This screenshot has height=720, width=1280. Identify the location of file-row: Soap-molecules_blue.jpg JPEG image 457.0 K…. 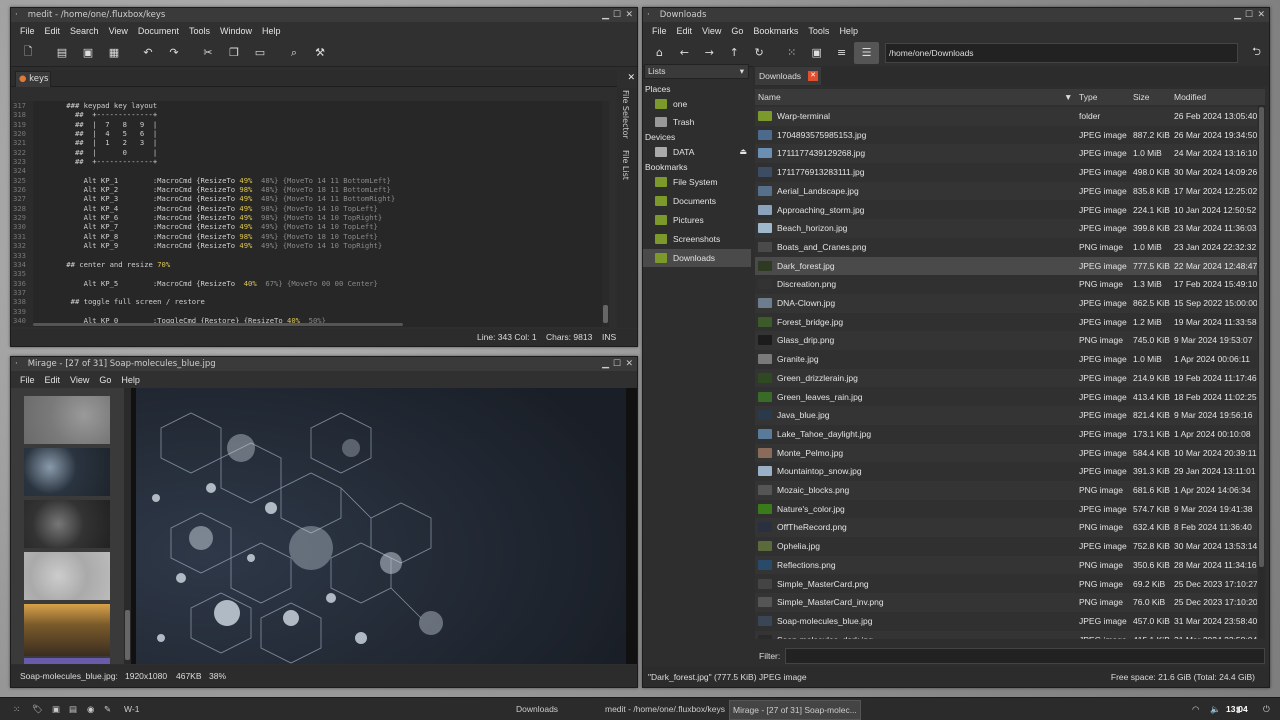
(1006, 621).